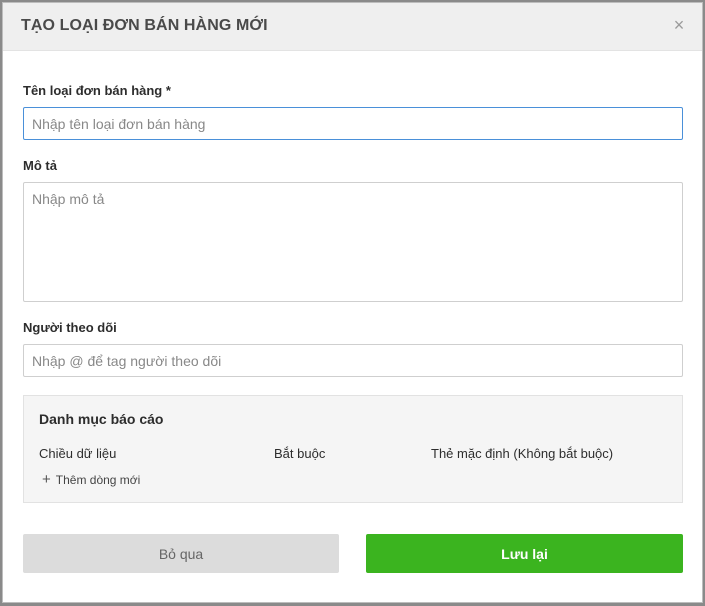 The height and width of the screenshot is (606, 705). What do you see at coordinates (97, 90) in the screenshot?
I see `name-label: Tên loại đơn bán hàng *` at bounding box center [97, 90].